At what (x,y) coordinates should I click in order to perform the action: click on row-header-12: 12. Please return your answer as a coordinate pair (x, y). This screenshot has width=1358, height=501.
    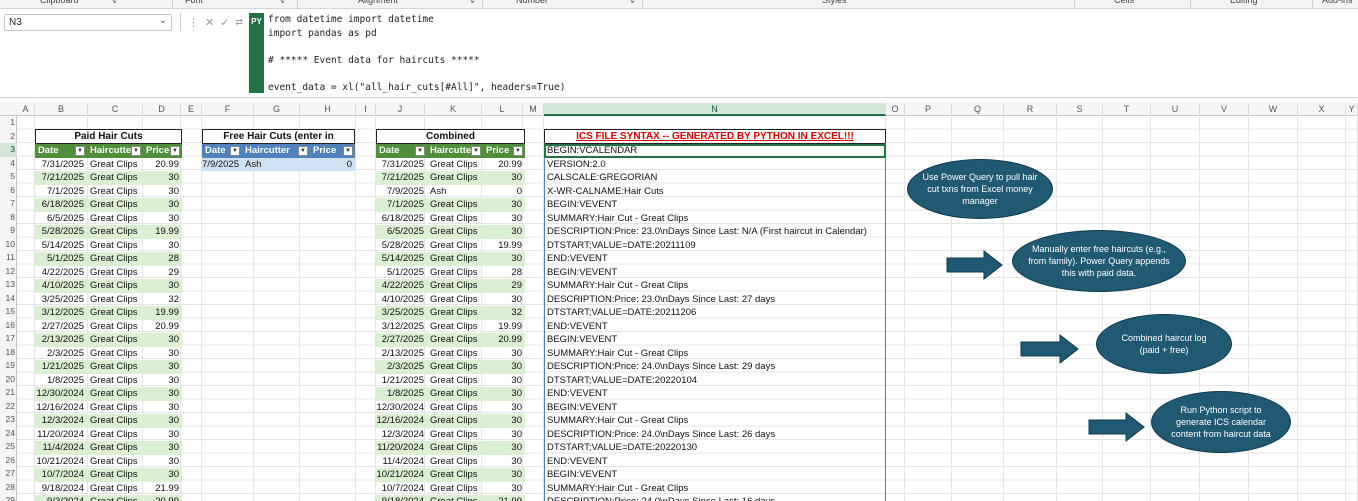
    Looking at the image, I should click on (8, 272).